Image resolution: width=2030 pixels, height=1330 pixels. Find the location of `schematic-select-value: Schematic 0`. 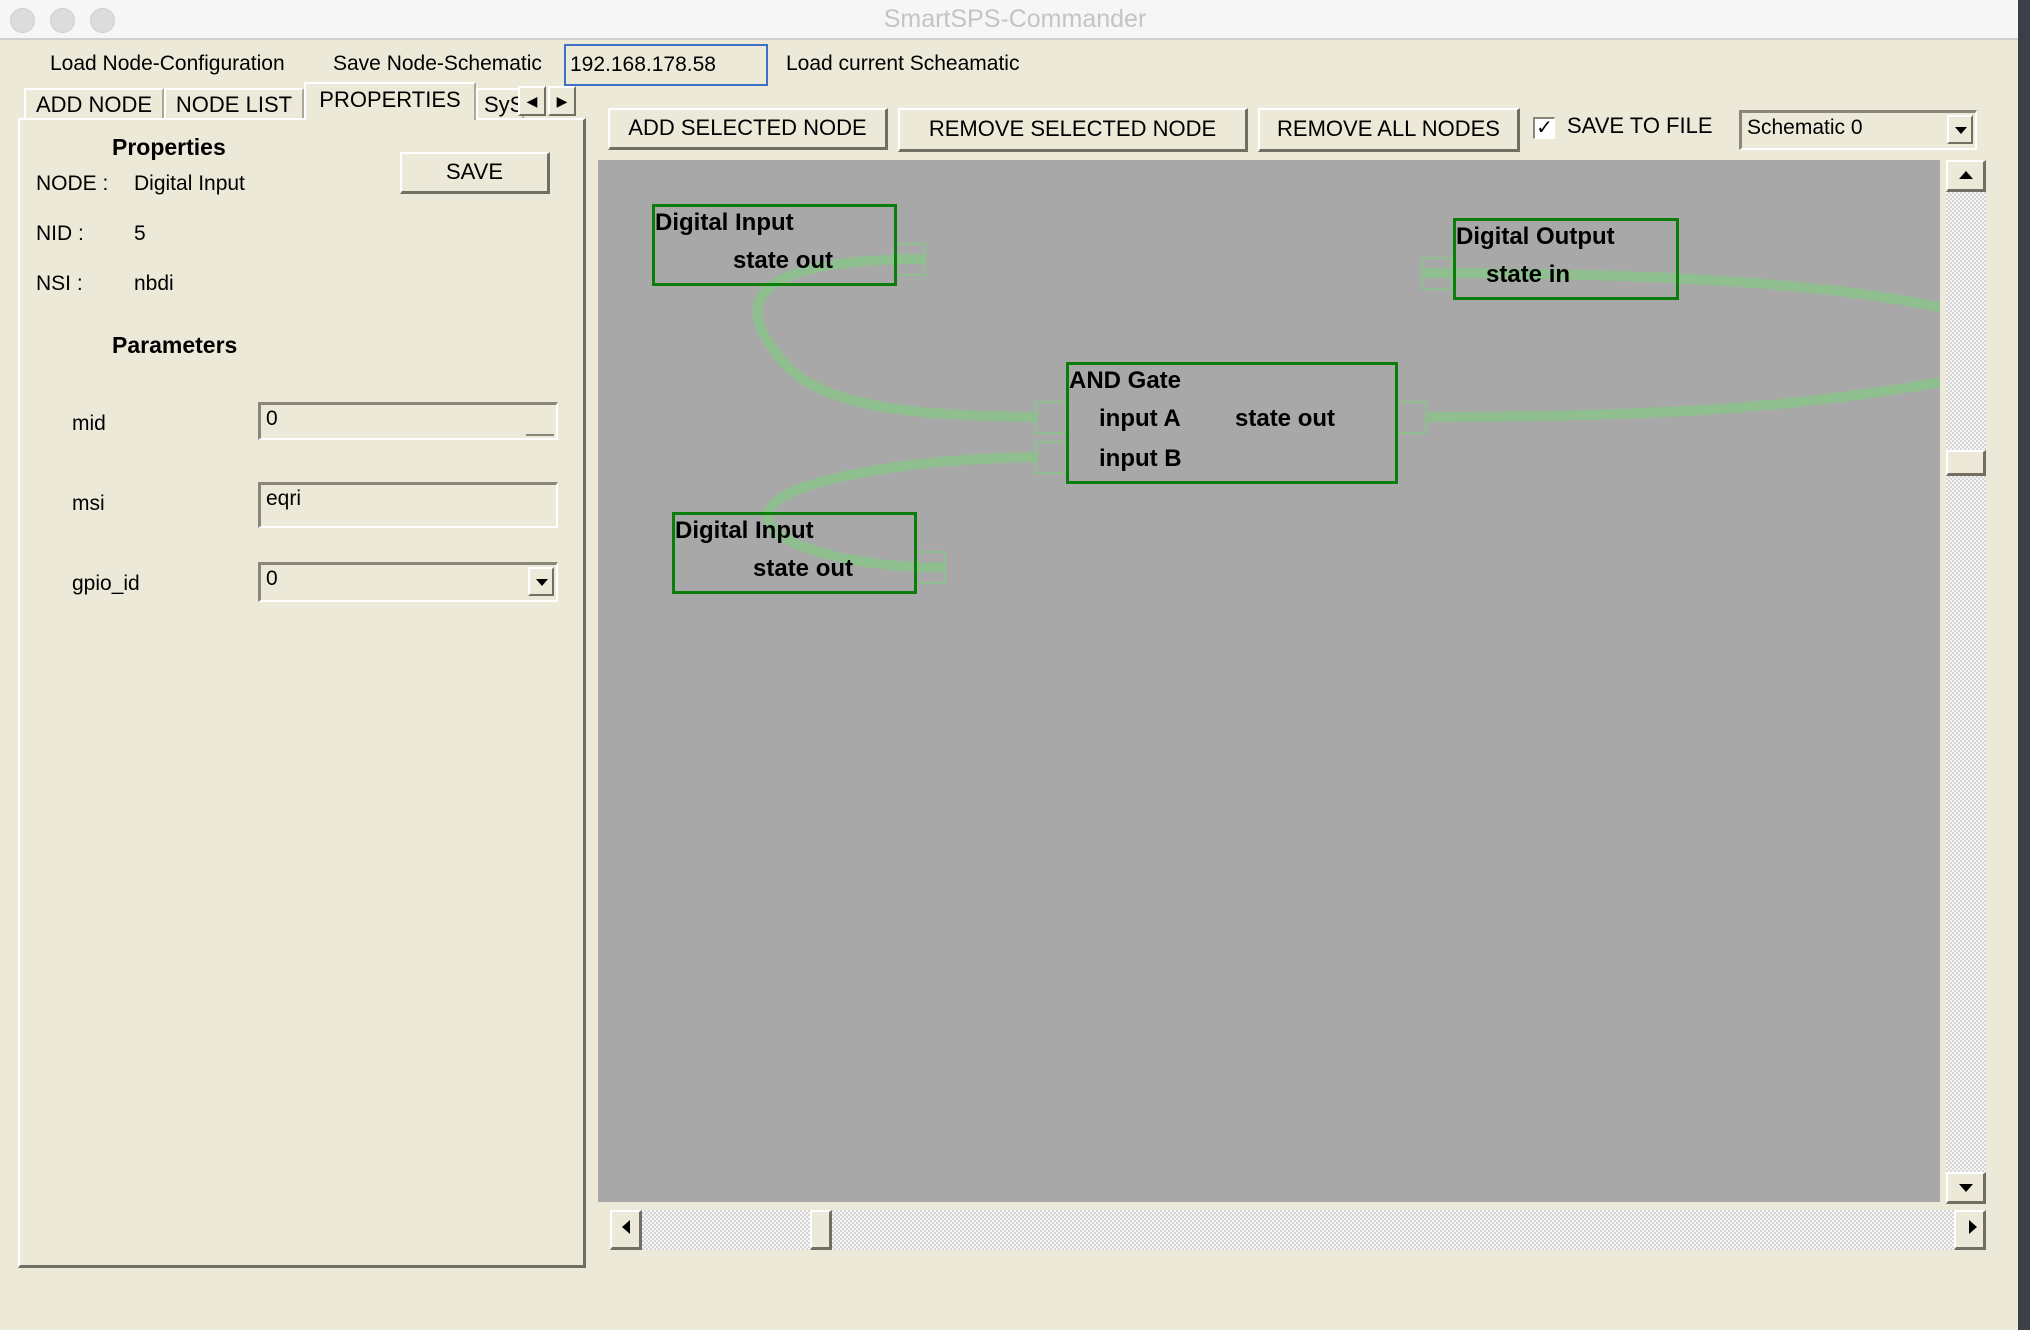

schematic-select-value: Schematic 0 is located at coordinates (1805, 127).